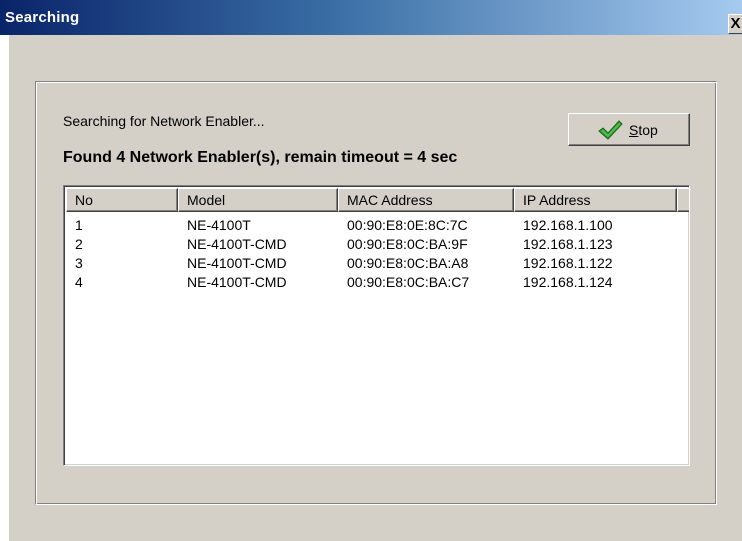  I want to click on cell-mac: 00:90:E8:0C:BA:C7, so click(408, 282).